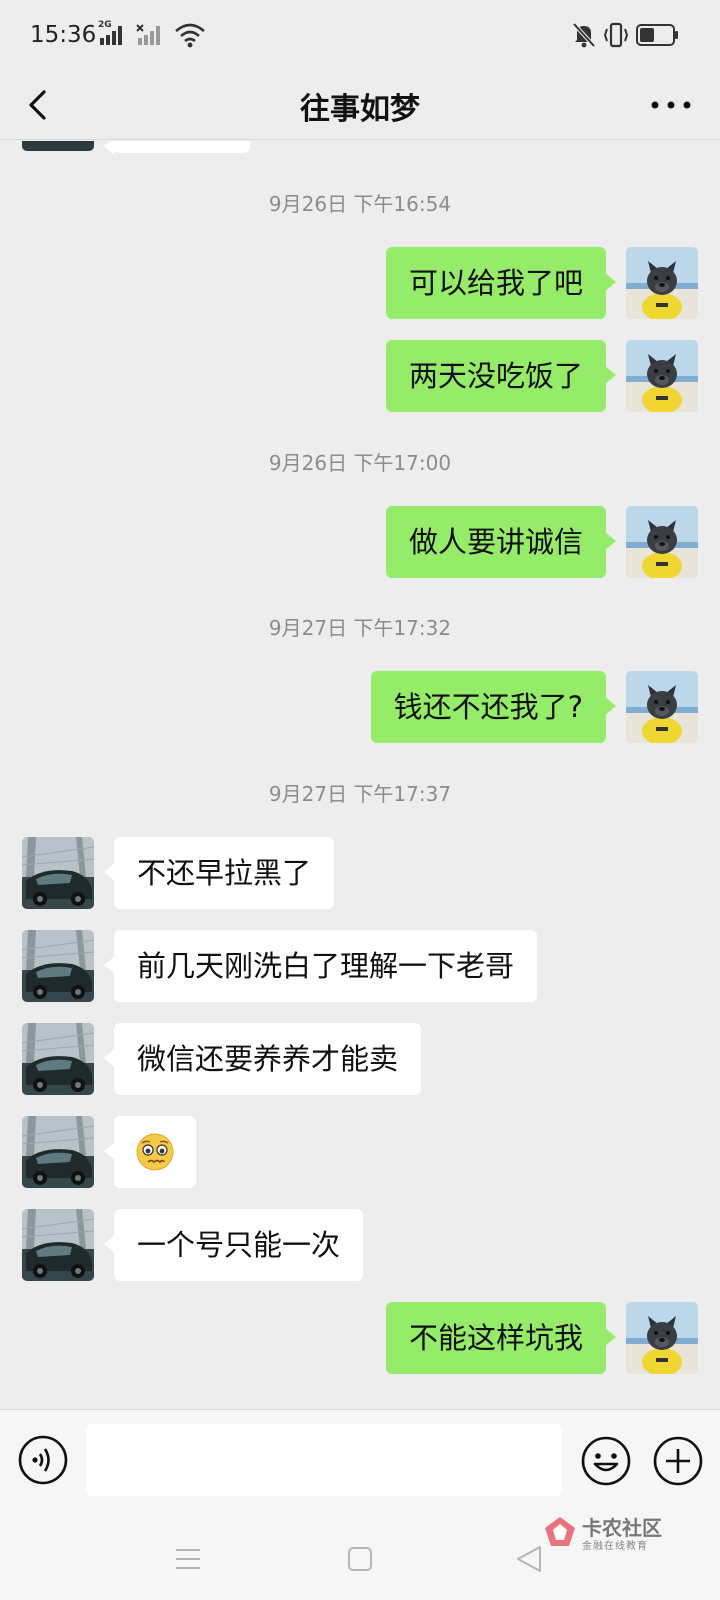  What do you see at coordinates (233, 1245) in the screenshot?
I see `their-message-bubble: 一个号只能一次` at bounding box center [233, 1245].